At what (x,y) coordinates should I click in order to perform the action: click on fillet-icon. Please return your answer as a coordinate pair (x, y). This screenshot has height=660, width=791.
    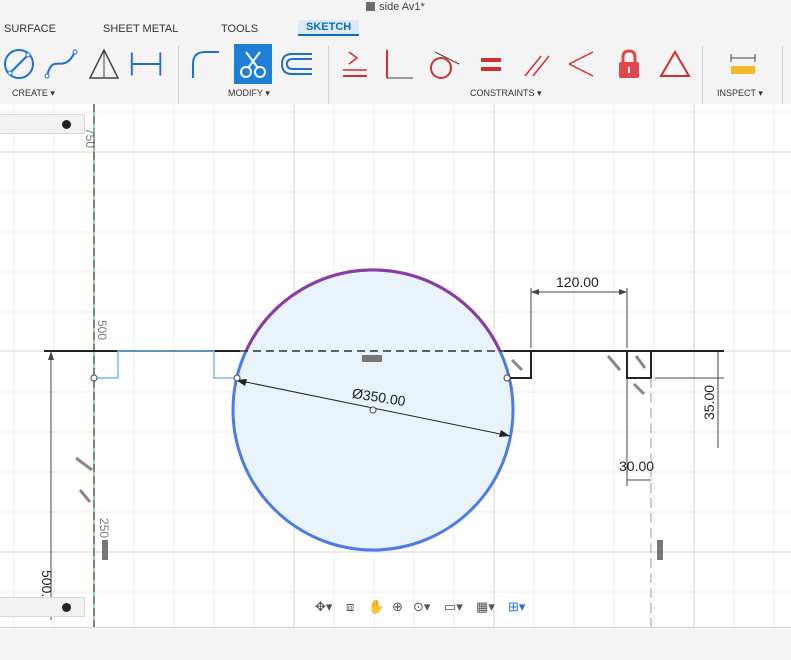
    Looking at the image, I should click on (205, 64).